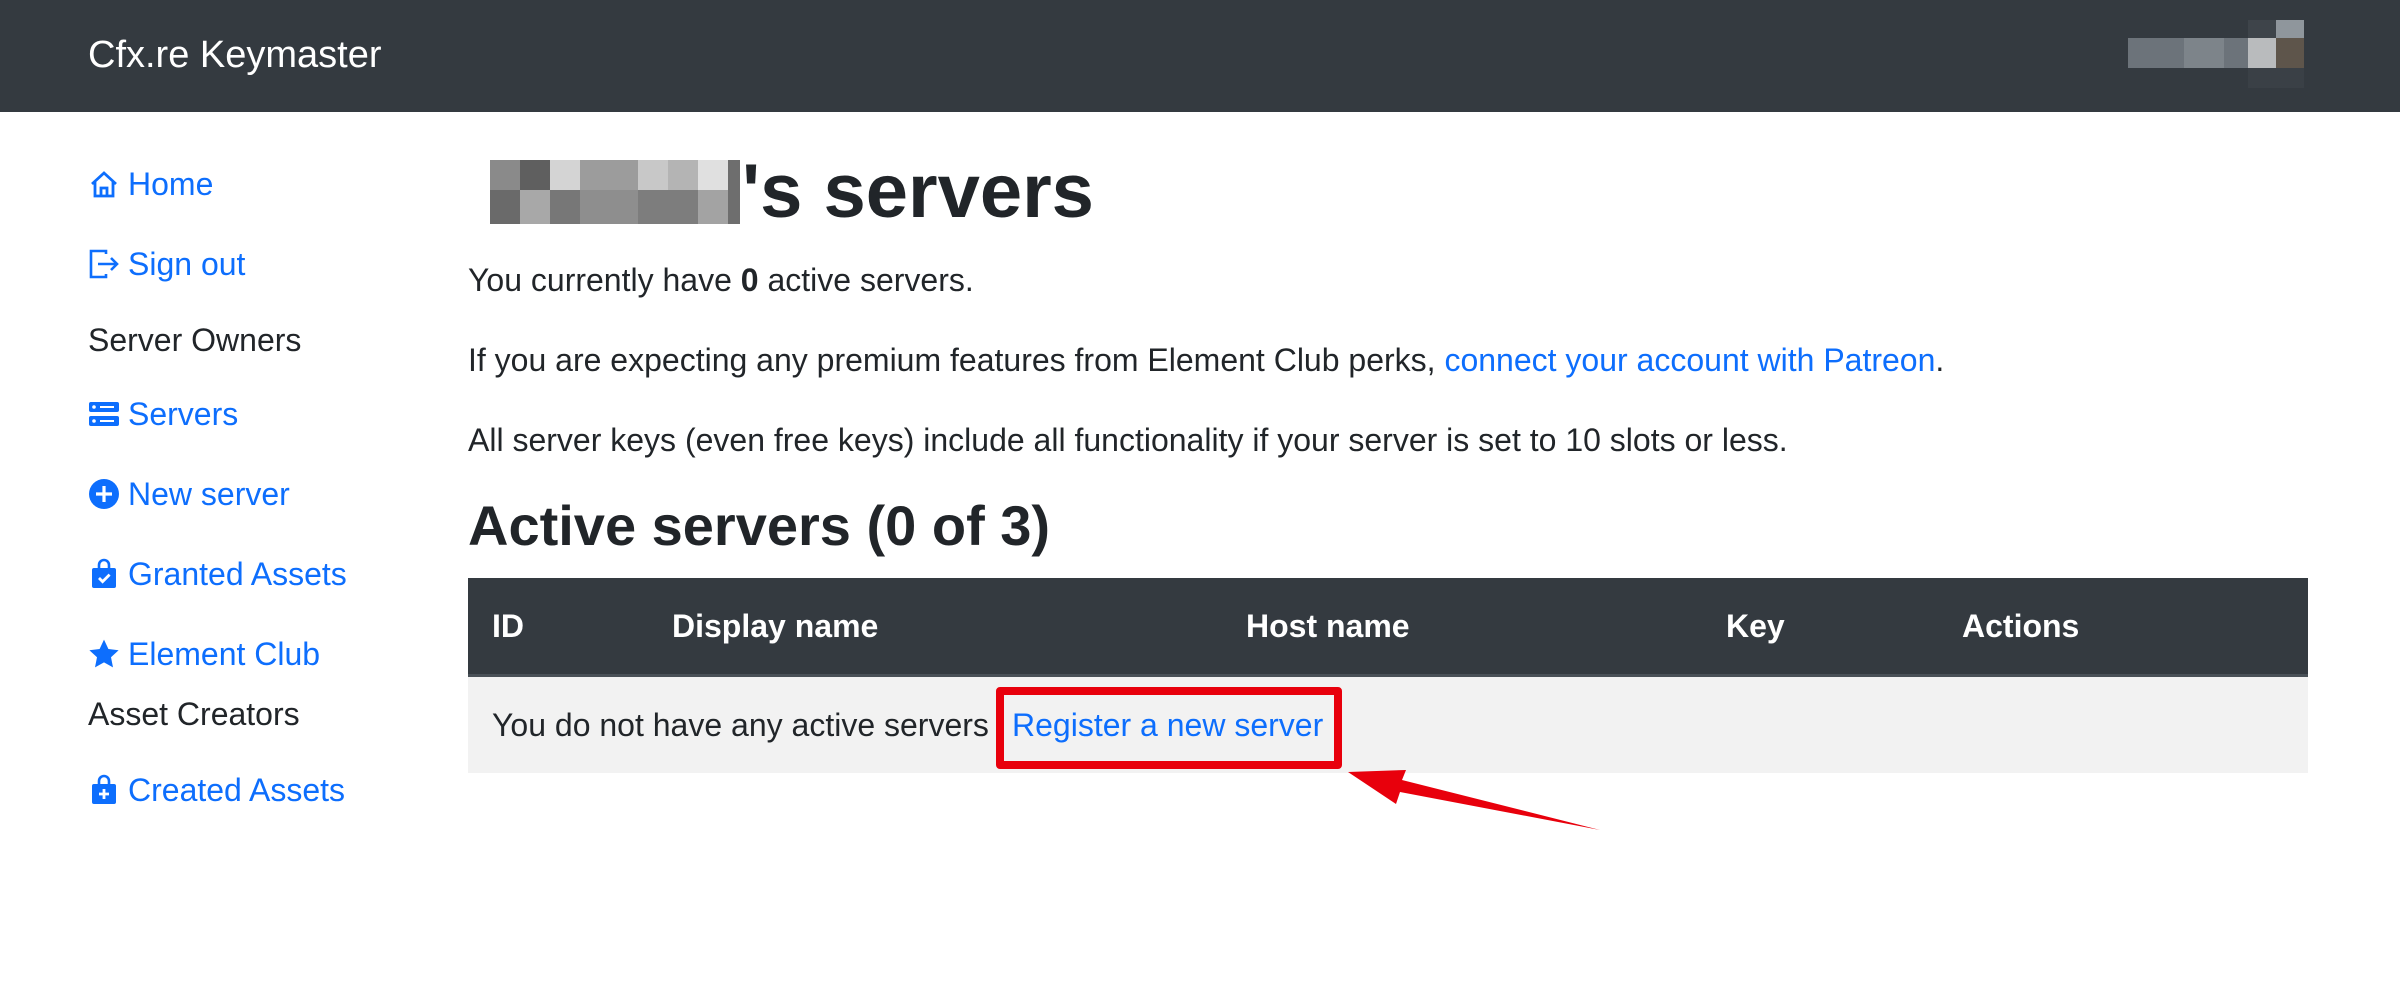  Describe the element at coordinates (104, 264) in the screenshot. I see `sign-out-icon` at that location.